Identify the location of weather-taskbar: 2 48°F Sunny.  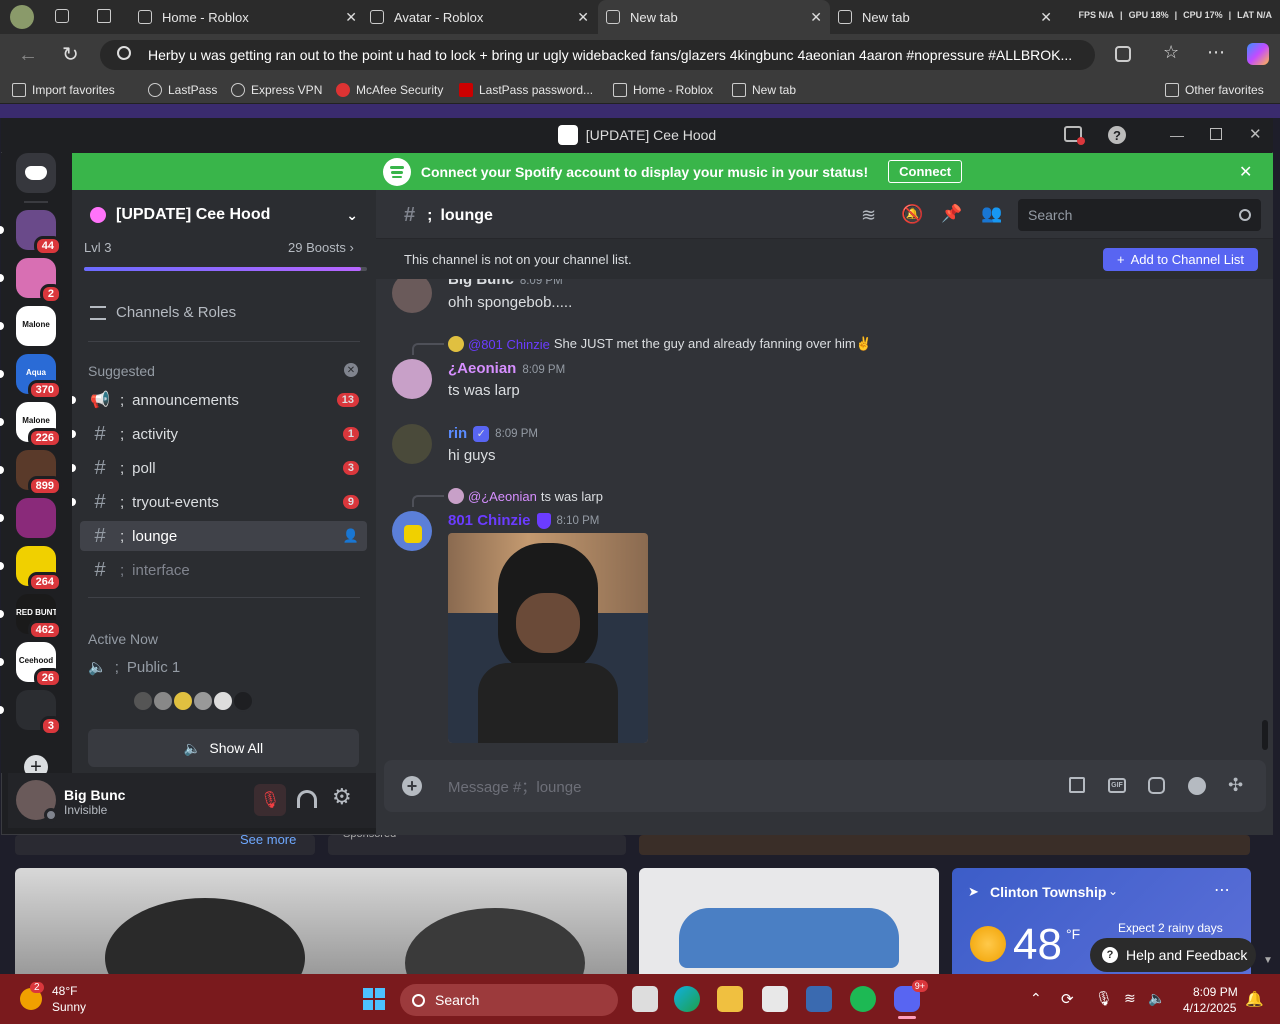
(80, 1000).